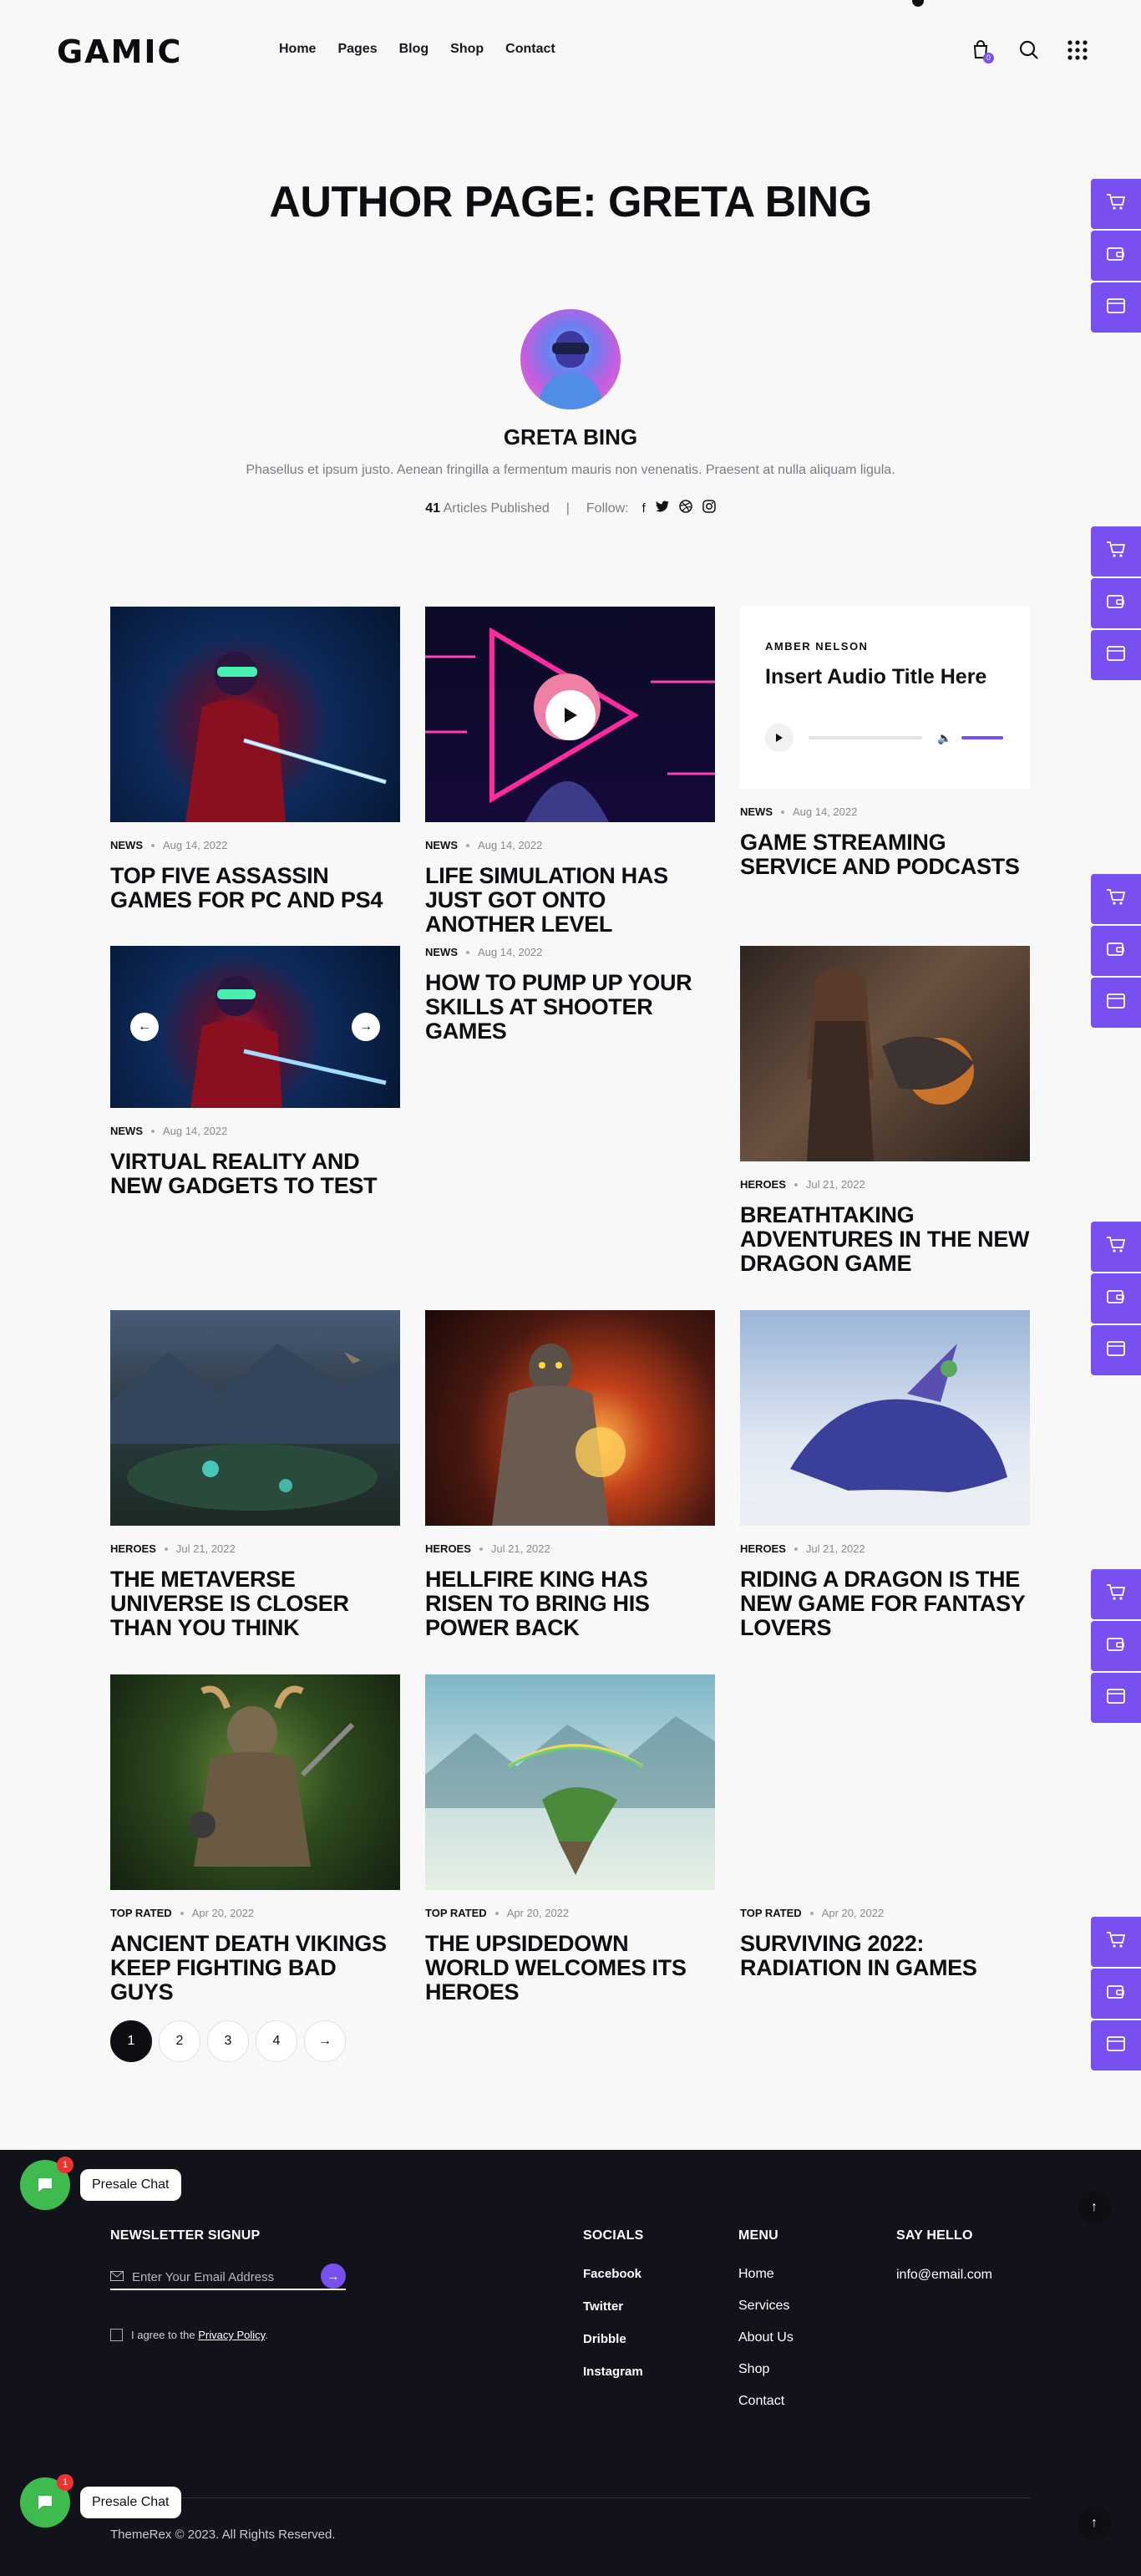  Describe the element at coordinates (231, 2335) in the screenshot. I see `privacy-policy-link: Privacy Policy` at that location.